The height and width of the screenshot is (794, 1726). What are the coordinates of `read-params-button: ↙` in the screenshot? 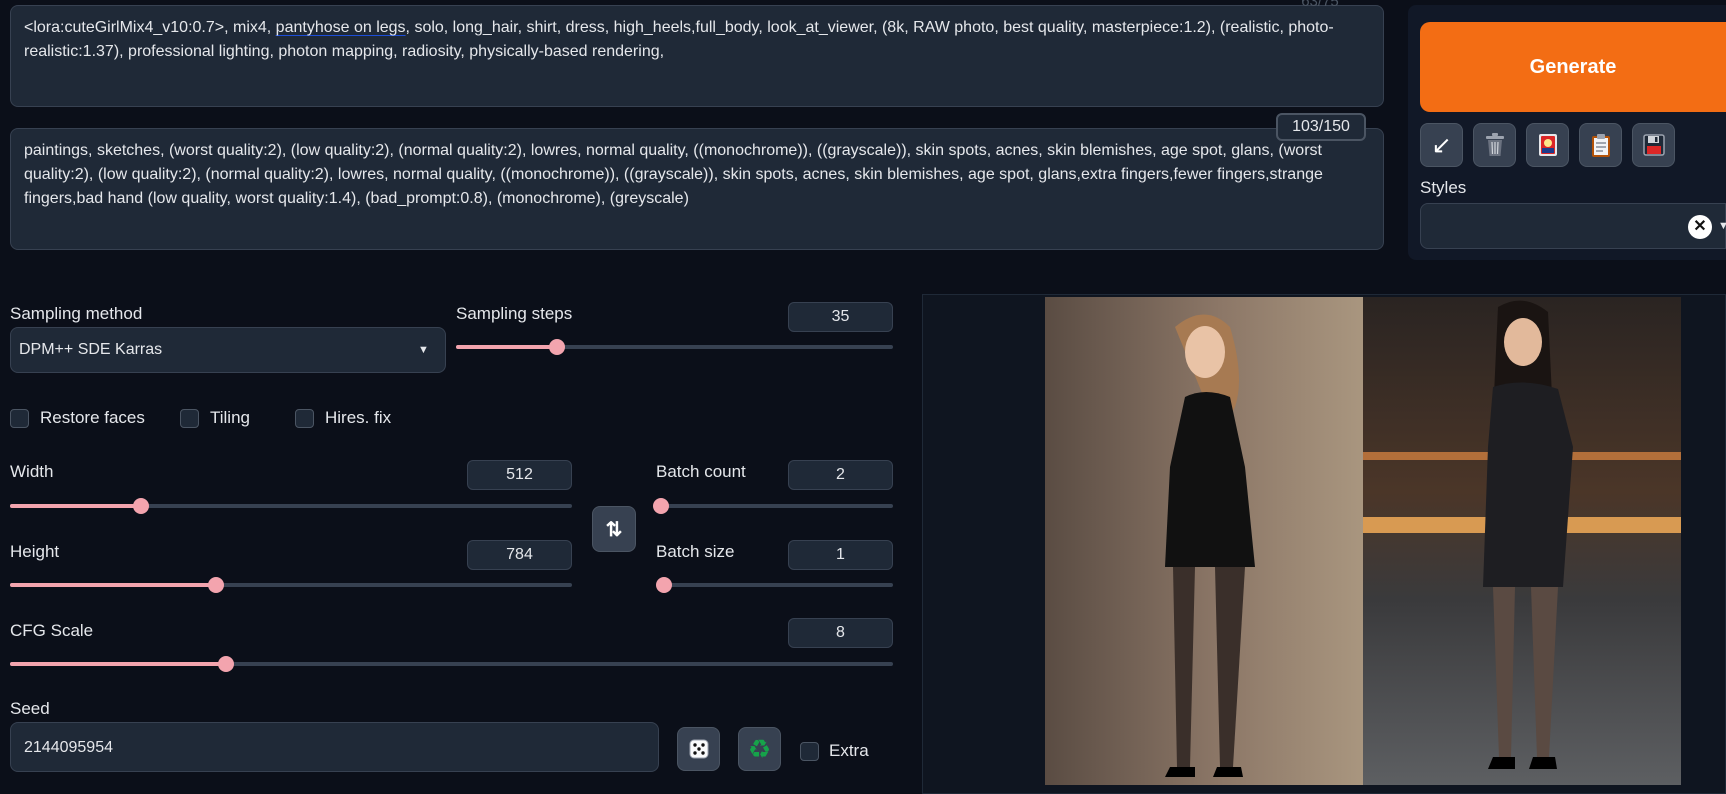 It's located at (1441, 145).